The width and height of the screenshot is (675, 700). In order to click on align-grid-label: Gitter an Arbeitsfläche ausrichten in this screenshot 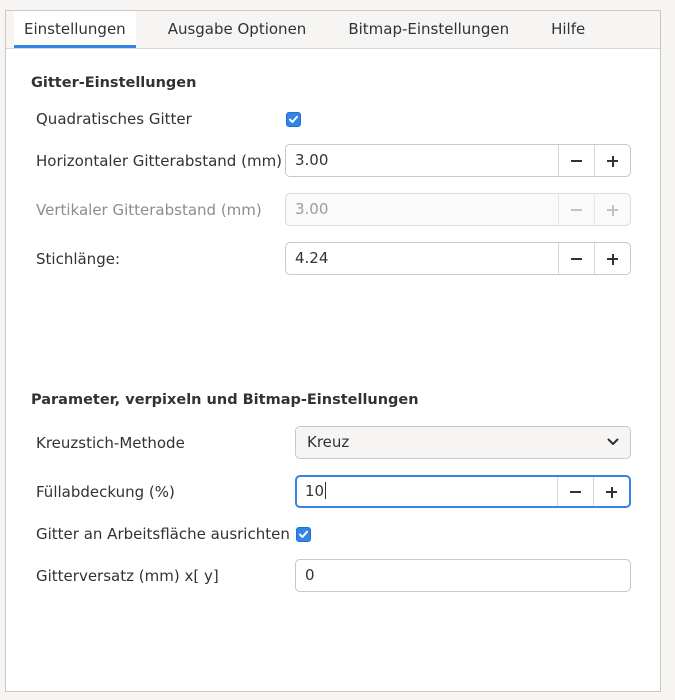, I will do `click(163, 534)`.